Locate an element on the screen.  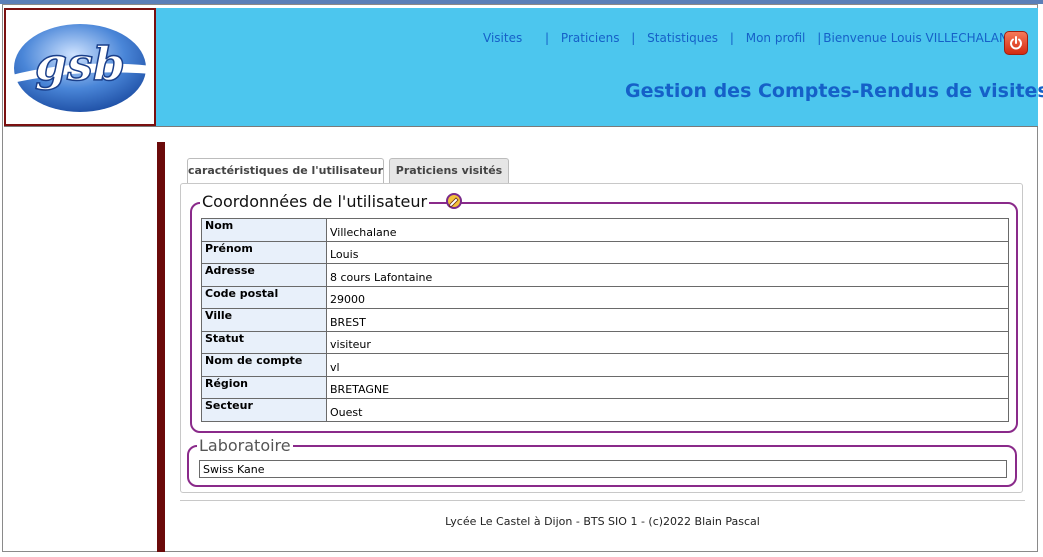
logout-button is located at coordinates (1016, 43).